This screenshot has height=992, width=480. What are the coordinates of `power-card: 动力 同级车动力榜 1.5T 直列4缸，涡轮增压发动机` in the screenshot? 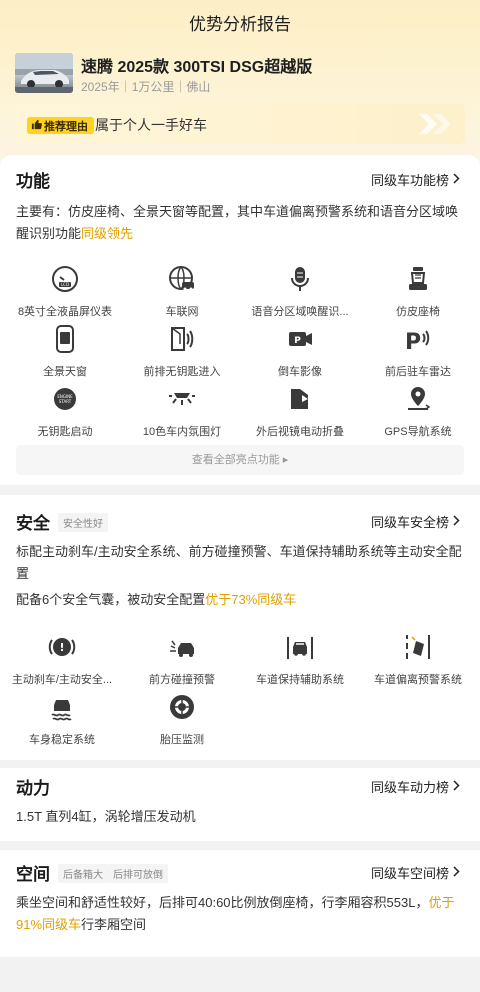 It's located at (240, 804).